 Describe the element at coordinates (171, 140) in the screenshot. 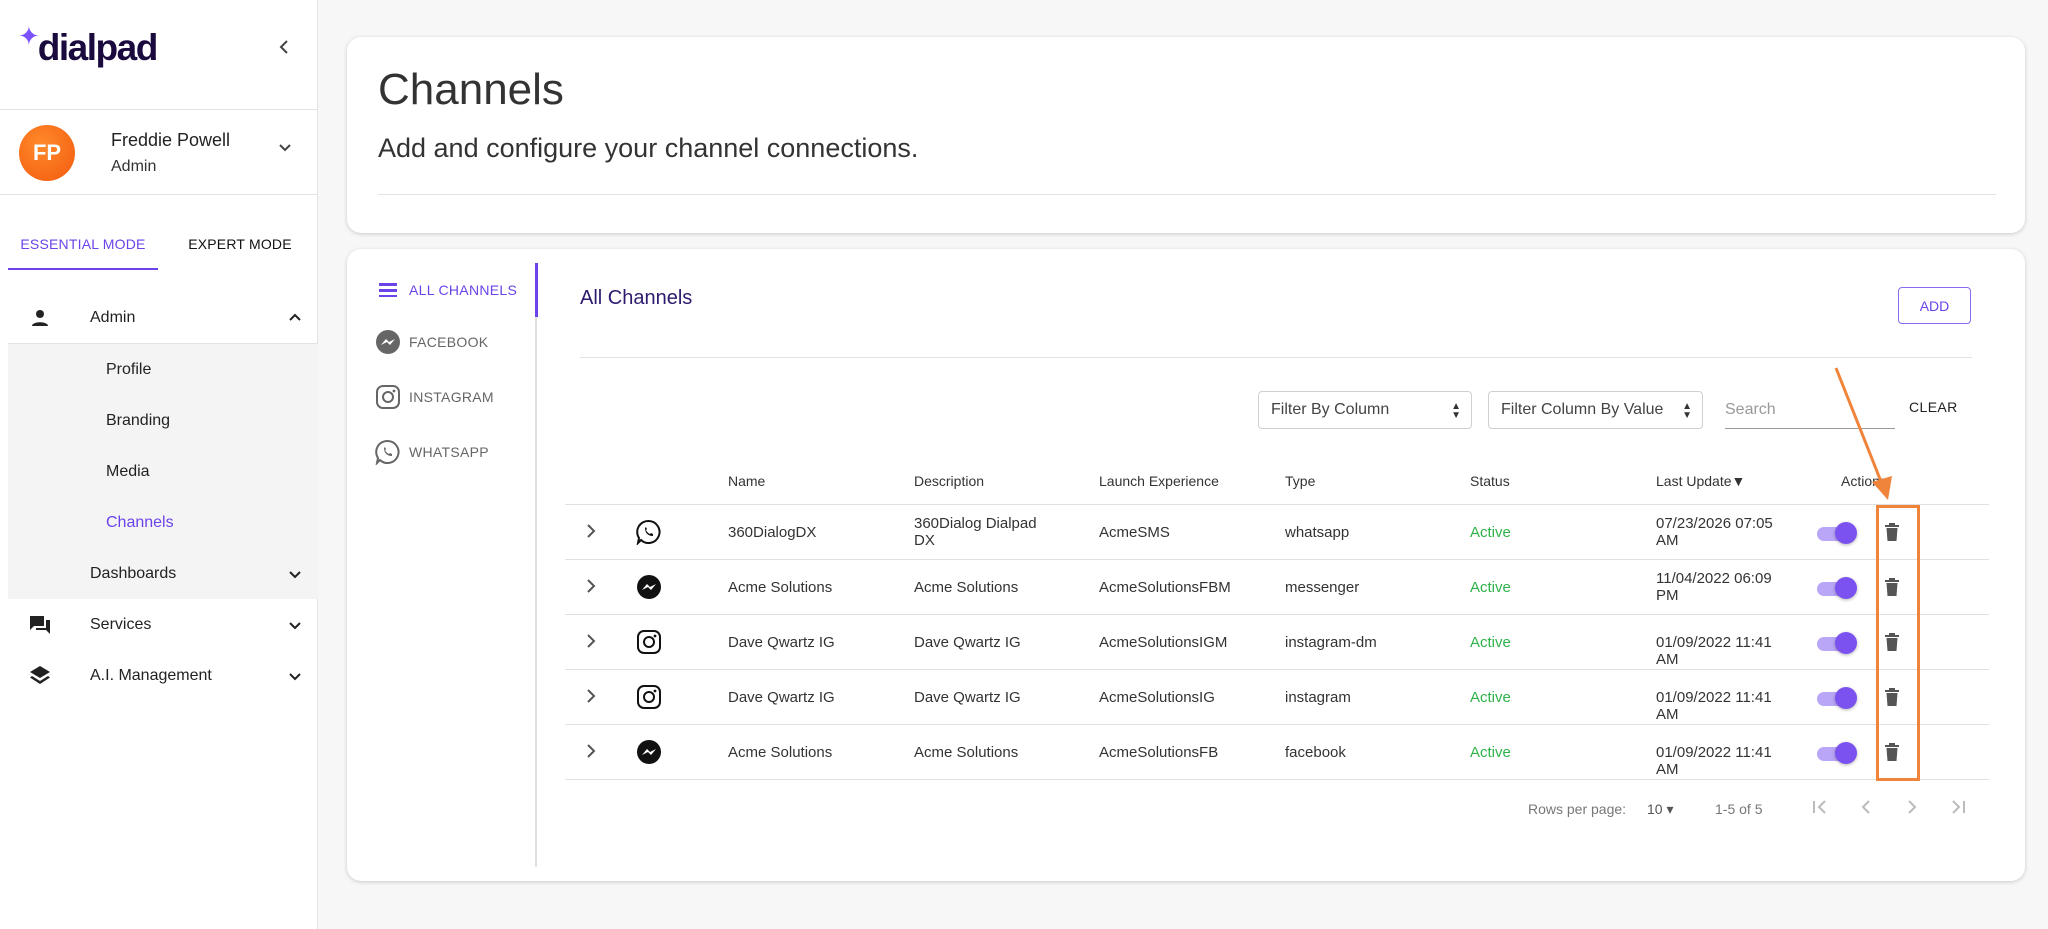

I see `user-name: Freddie Powell` at that location.